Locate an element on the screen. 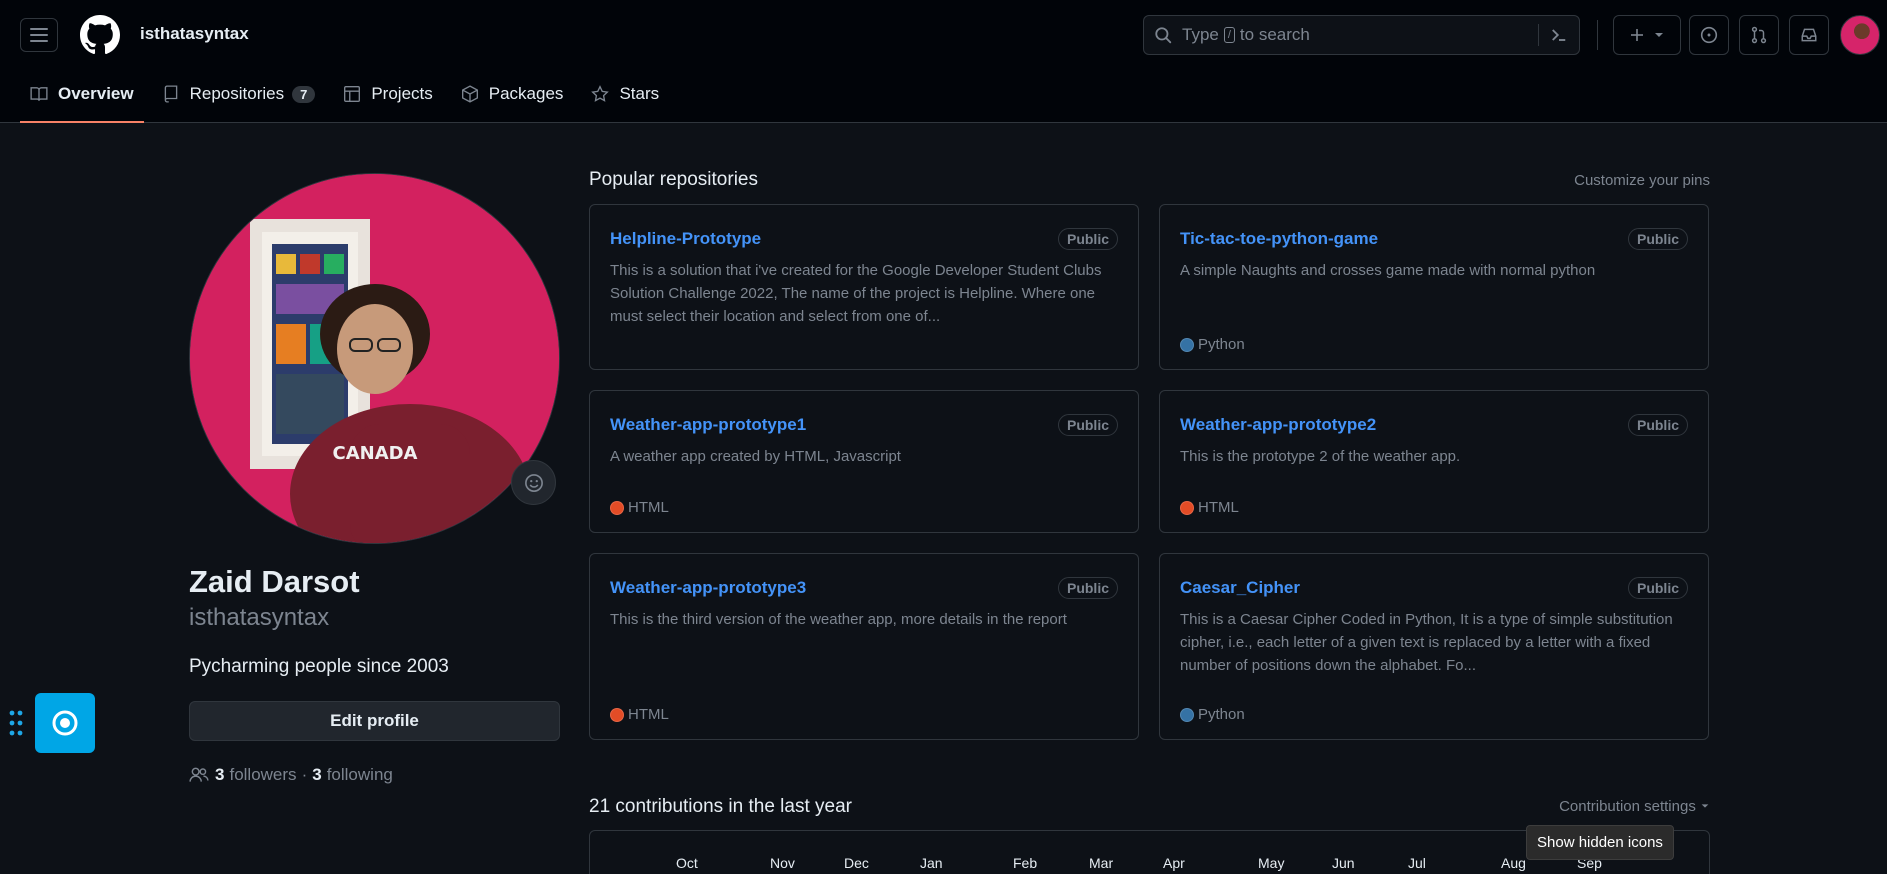 This screenshot has height=874, width=1887. repositories-count-badge: 7 is located at coordinates (304, 94).